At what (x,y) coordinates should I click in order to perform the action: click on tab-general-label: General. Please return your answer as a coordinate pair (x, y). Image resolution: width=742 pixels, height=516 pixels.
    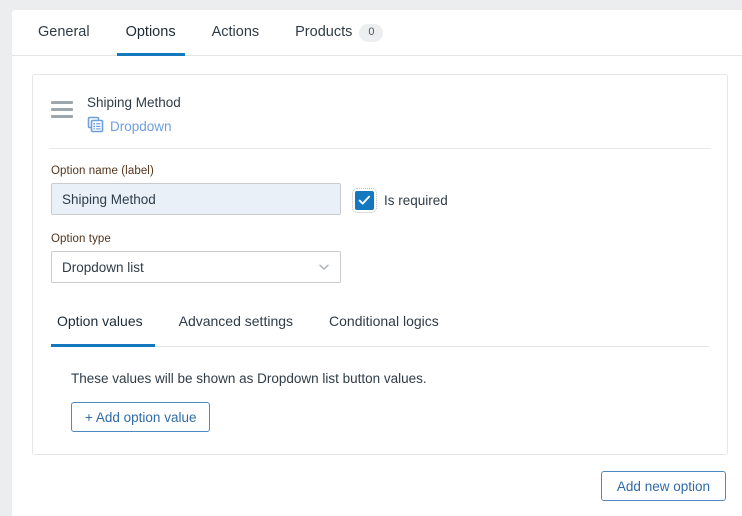
    Looking at the image, I should click on (64, 32).